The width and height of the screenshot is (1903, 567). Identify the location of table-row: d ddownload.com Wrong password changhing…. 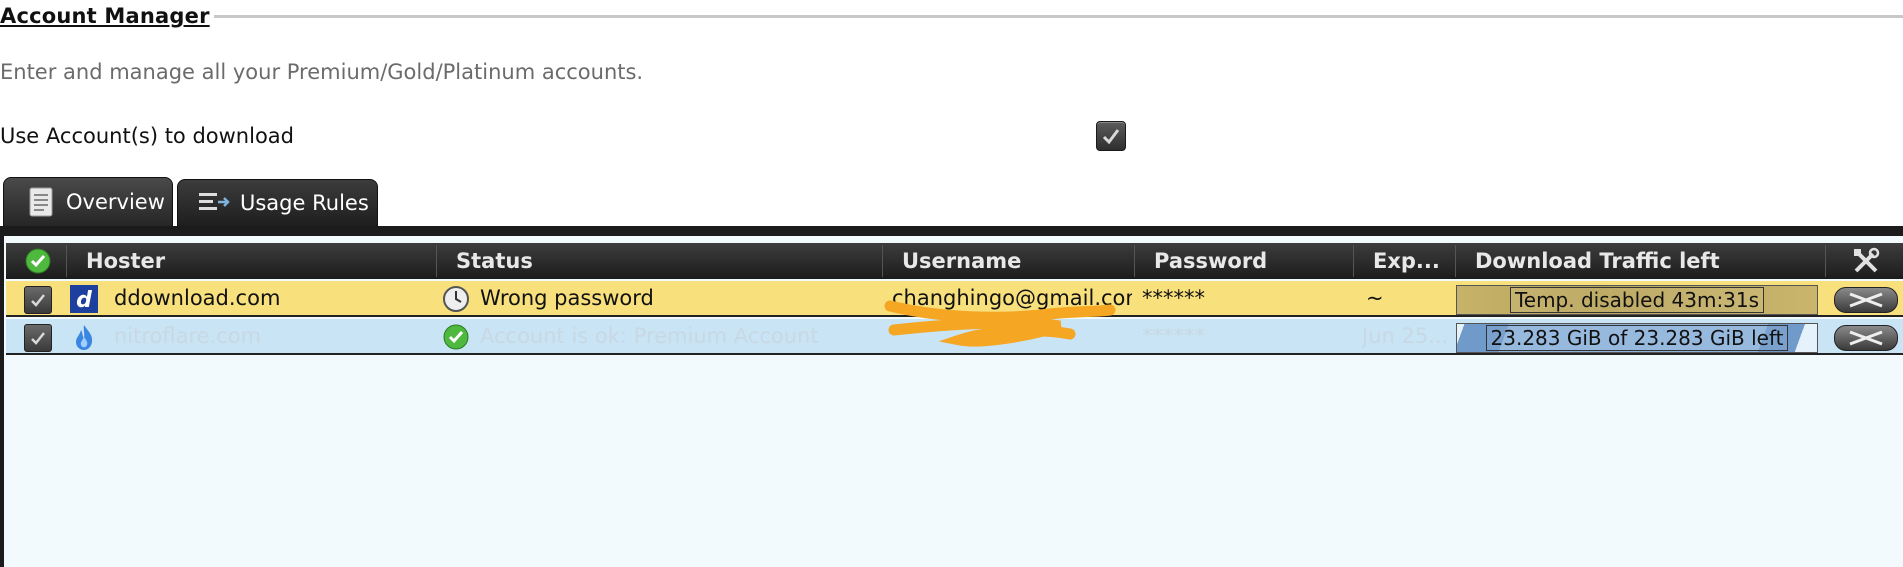
(954, 299).